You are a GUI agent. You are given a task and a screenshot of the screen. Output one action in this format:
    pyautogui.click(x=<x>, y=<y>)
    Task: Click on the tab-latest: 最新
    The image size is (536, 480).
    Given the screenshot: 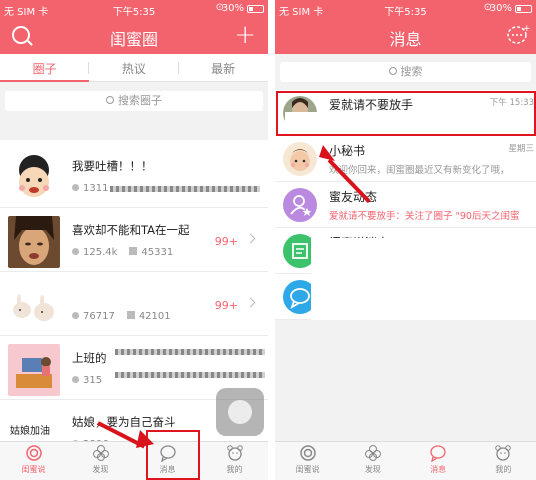 What is the action you would take?
    pyautogui.click(x=222, y=68)
    